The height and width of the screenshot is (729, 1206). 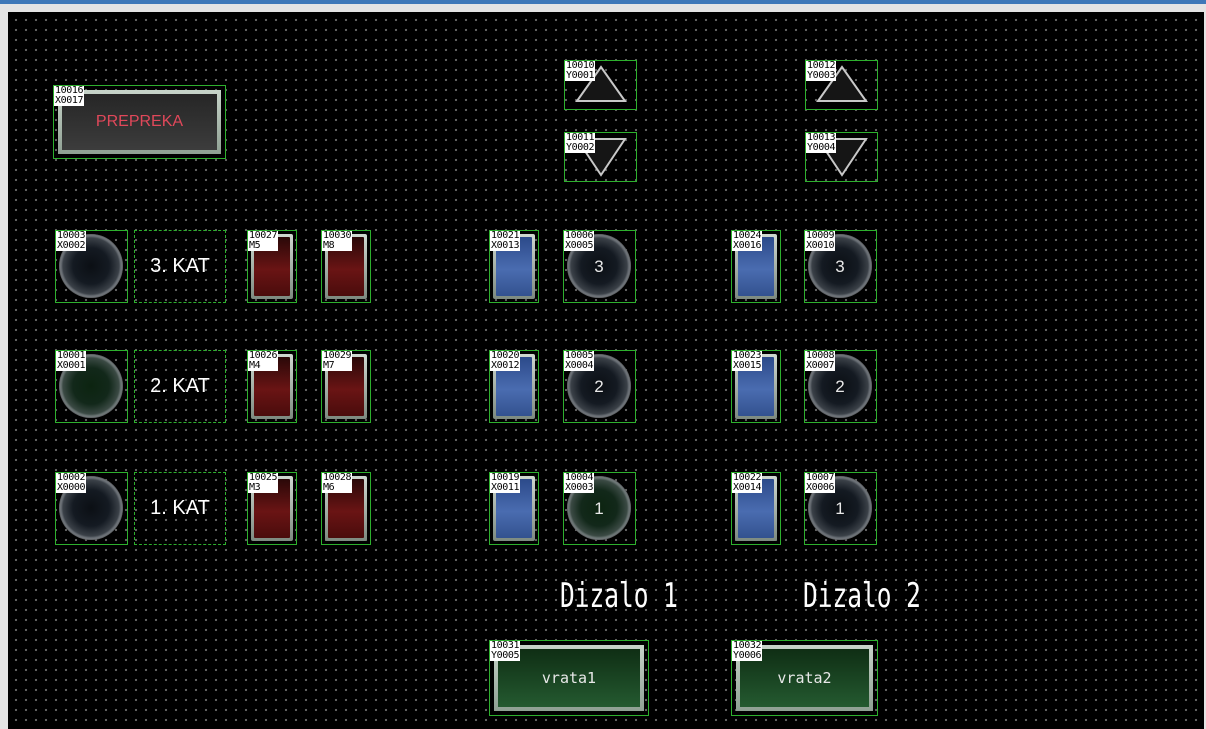 What do you see at coordinates (841, 85) in the screenshot?
I see `elevator2-up-arrow: 10012 Y0003` at bounding box center [841, 85].